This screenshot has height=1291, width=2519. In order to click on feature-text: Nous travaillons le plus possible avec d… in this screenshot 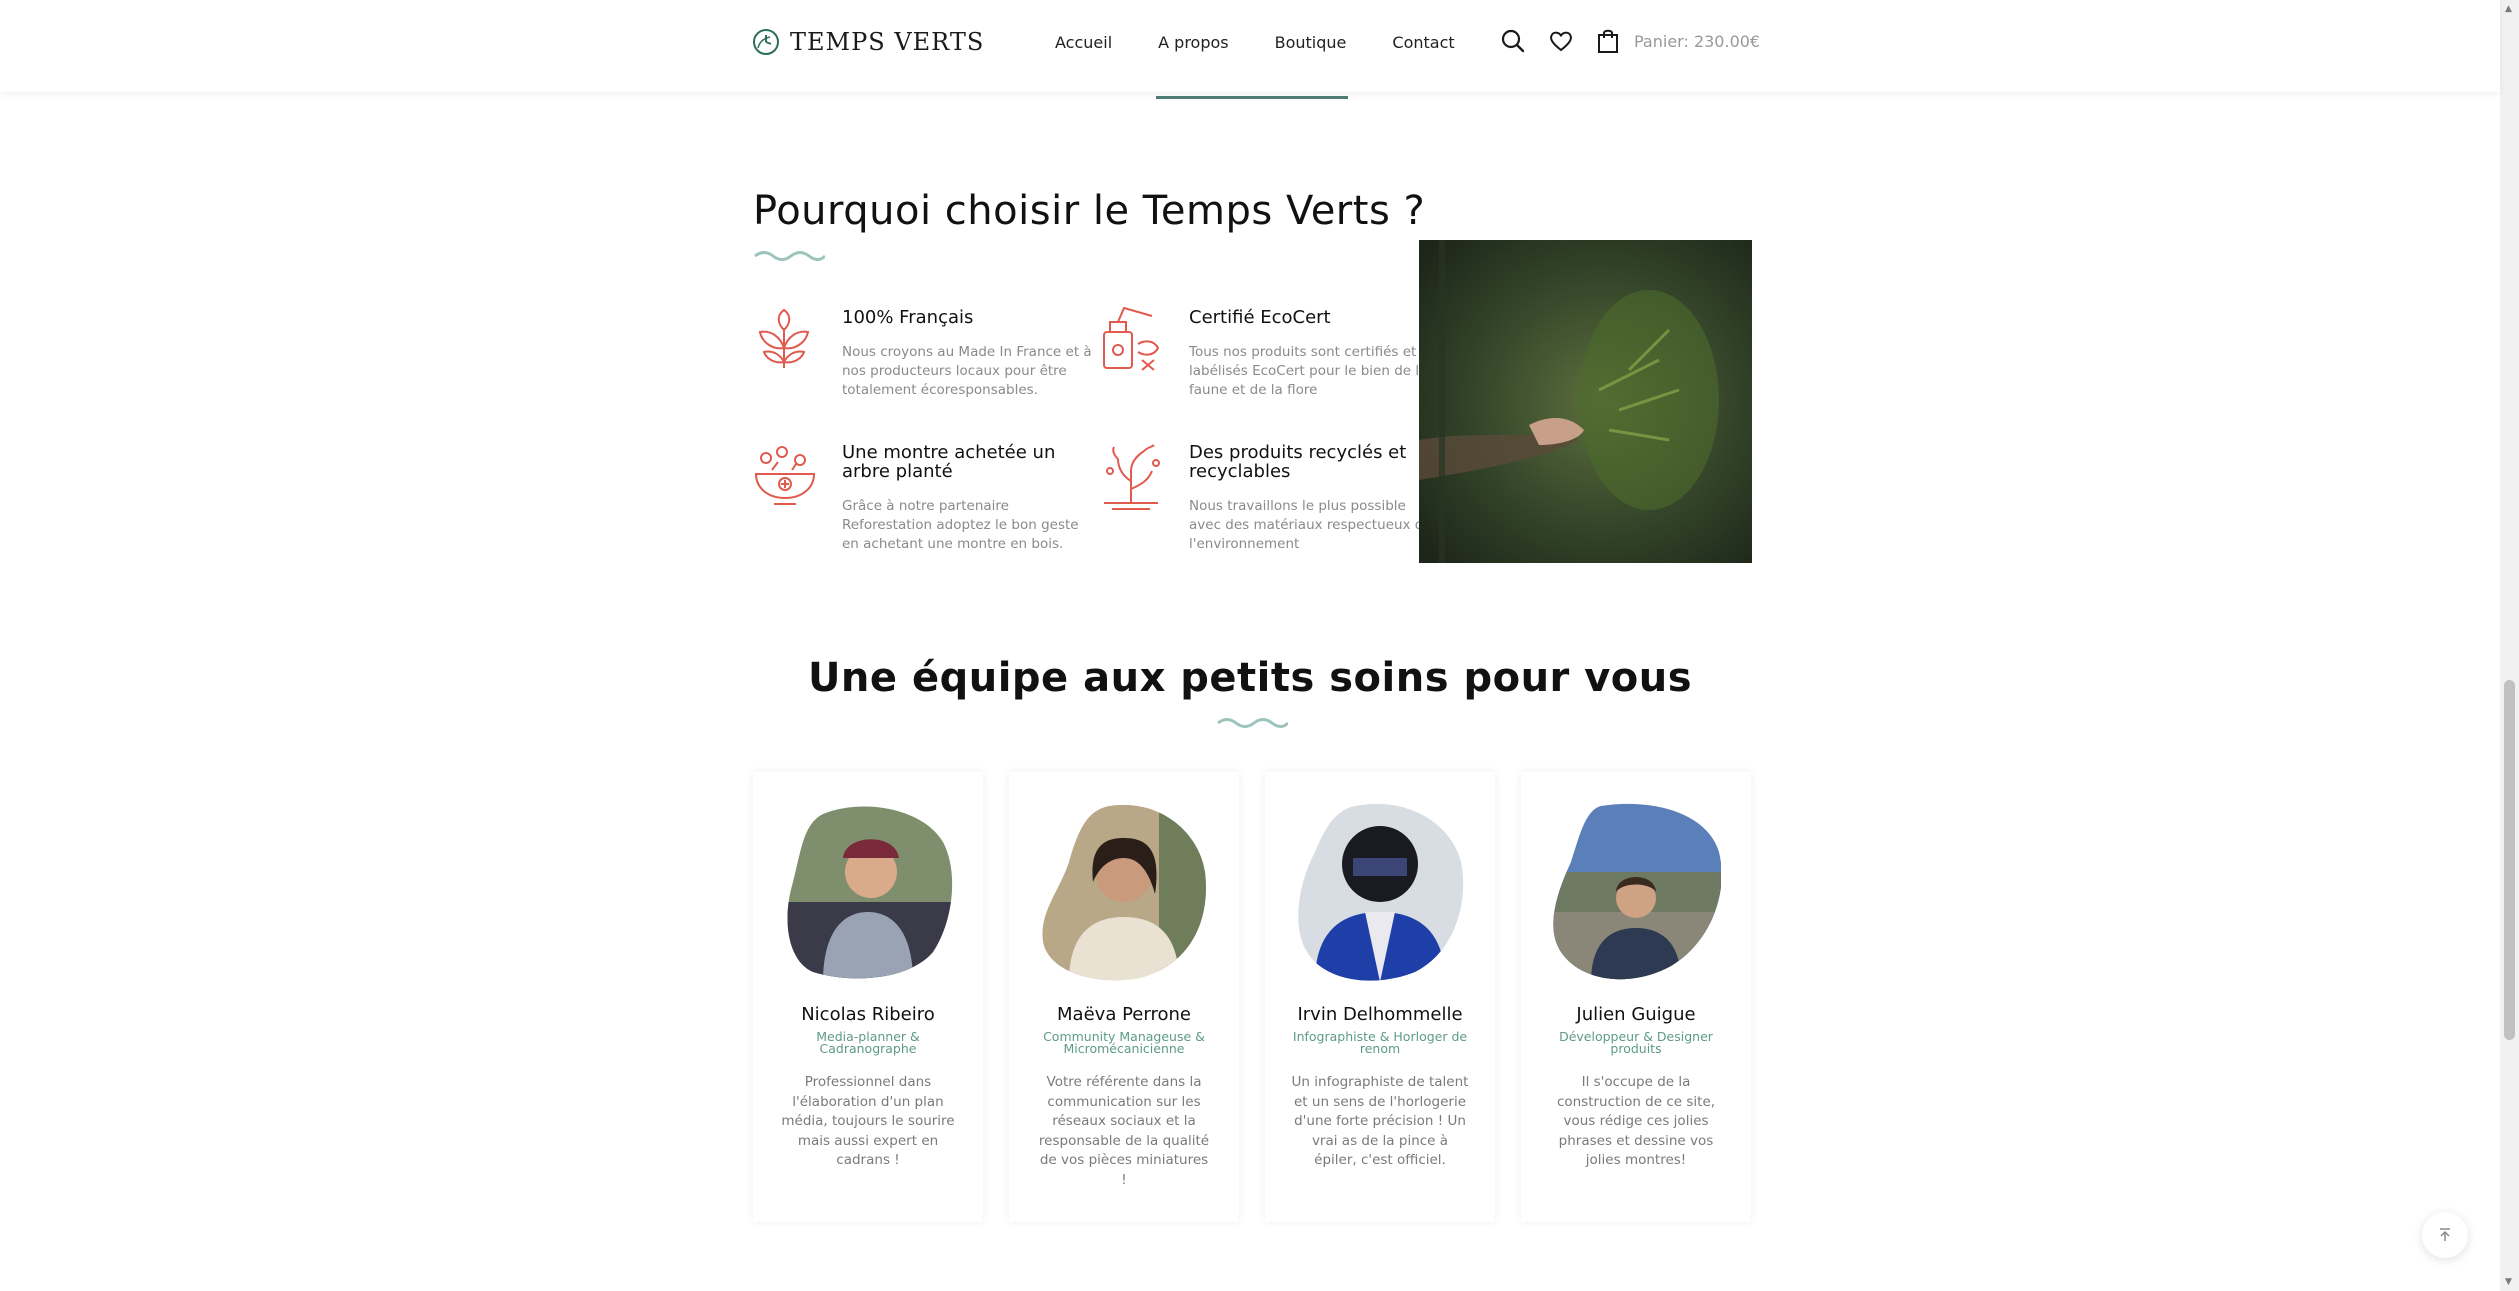, I will do `click(1310, 525)`.